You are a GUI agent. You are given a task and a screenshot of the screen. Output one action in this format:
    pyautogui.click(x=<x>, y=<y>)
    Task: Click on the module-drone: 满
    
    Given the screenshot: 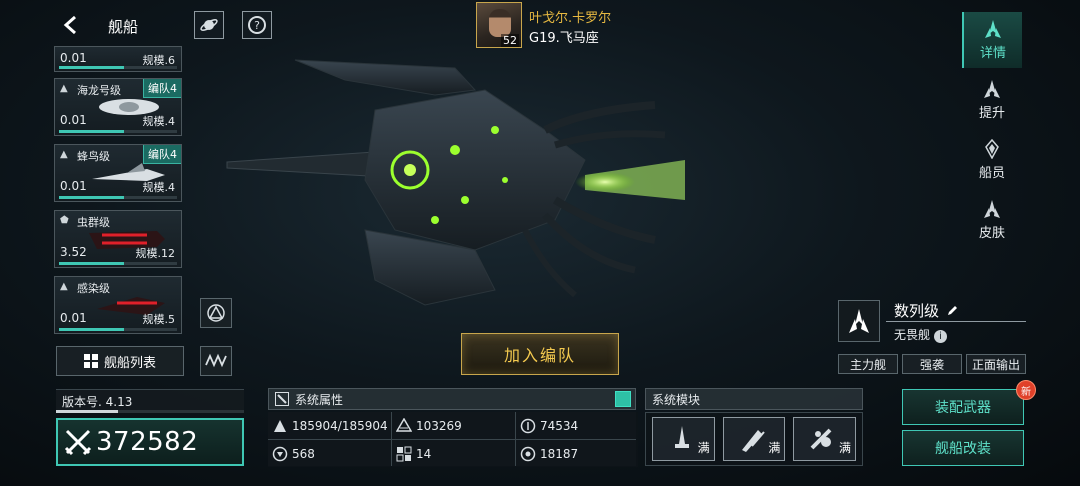 What is the action you would take?
    pyautogui.click(x=825, y=439)
    